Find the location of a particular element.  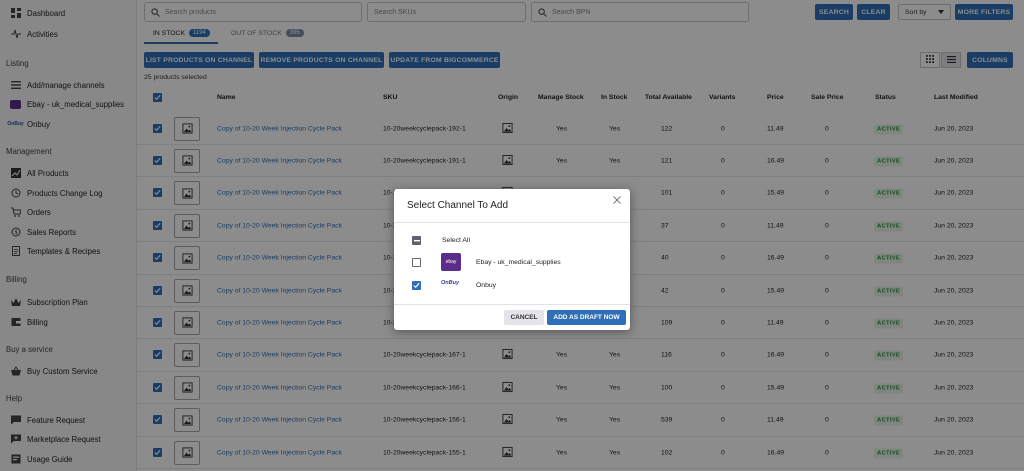

select-all-row is located at coordinates (416, 240).